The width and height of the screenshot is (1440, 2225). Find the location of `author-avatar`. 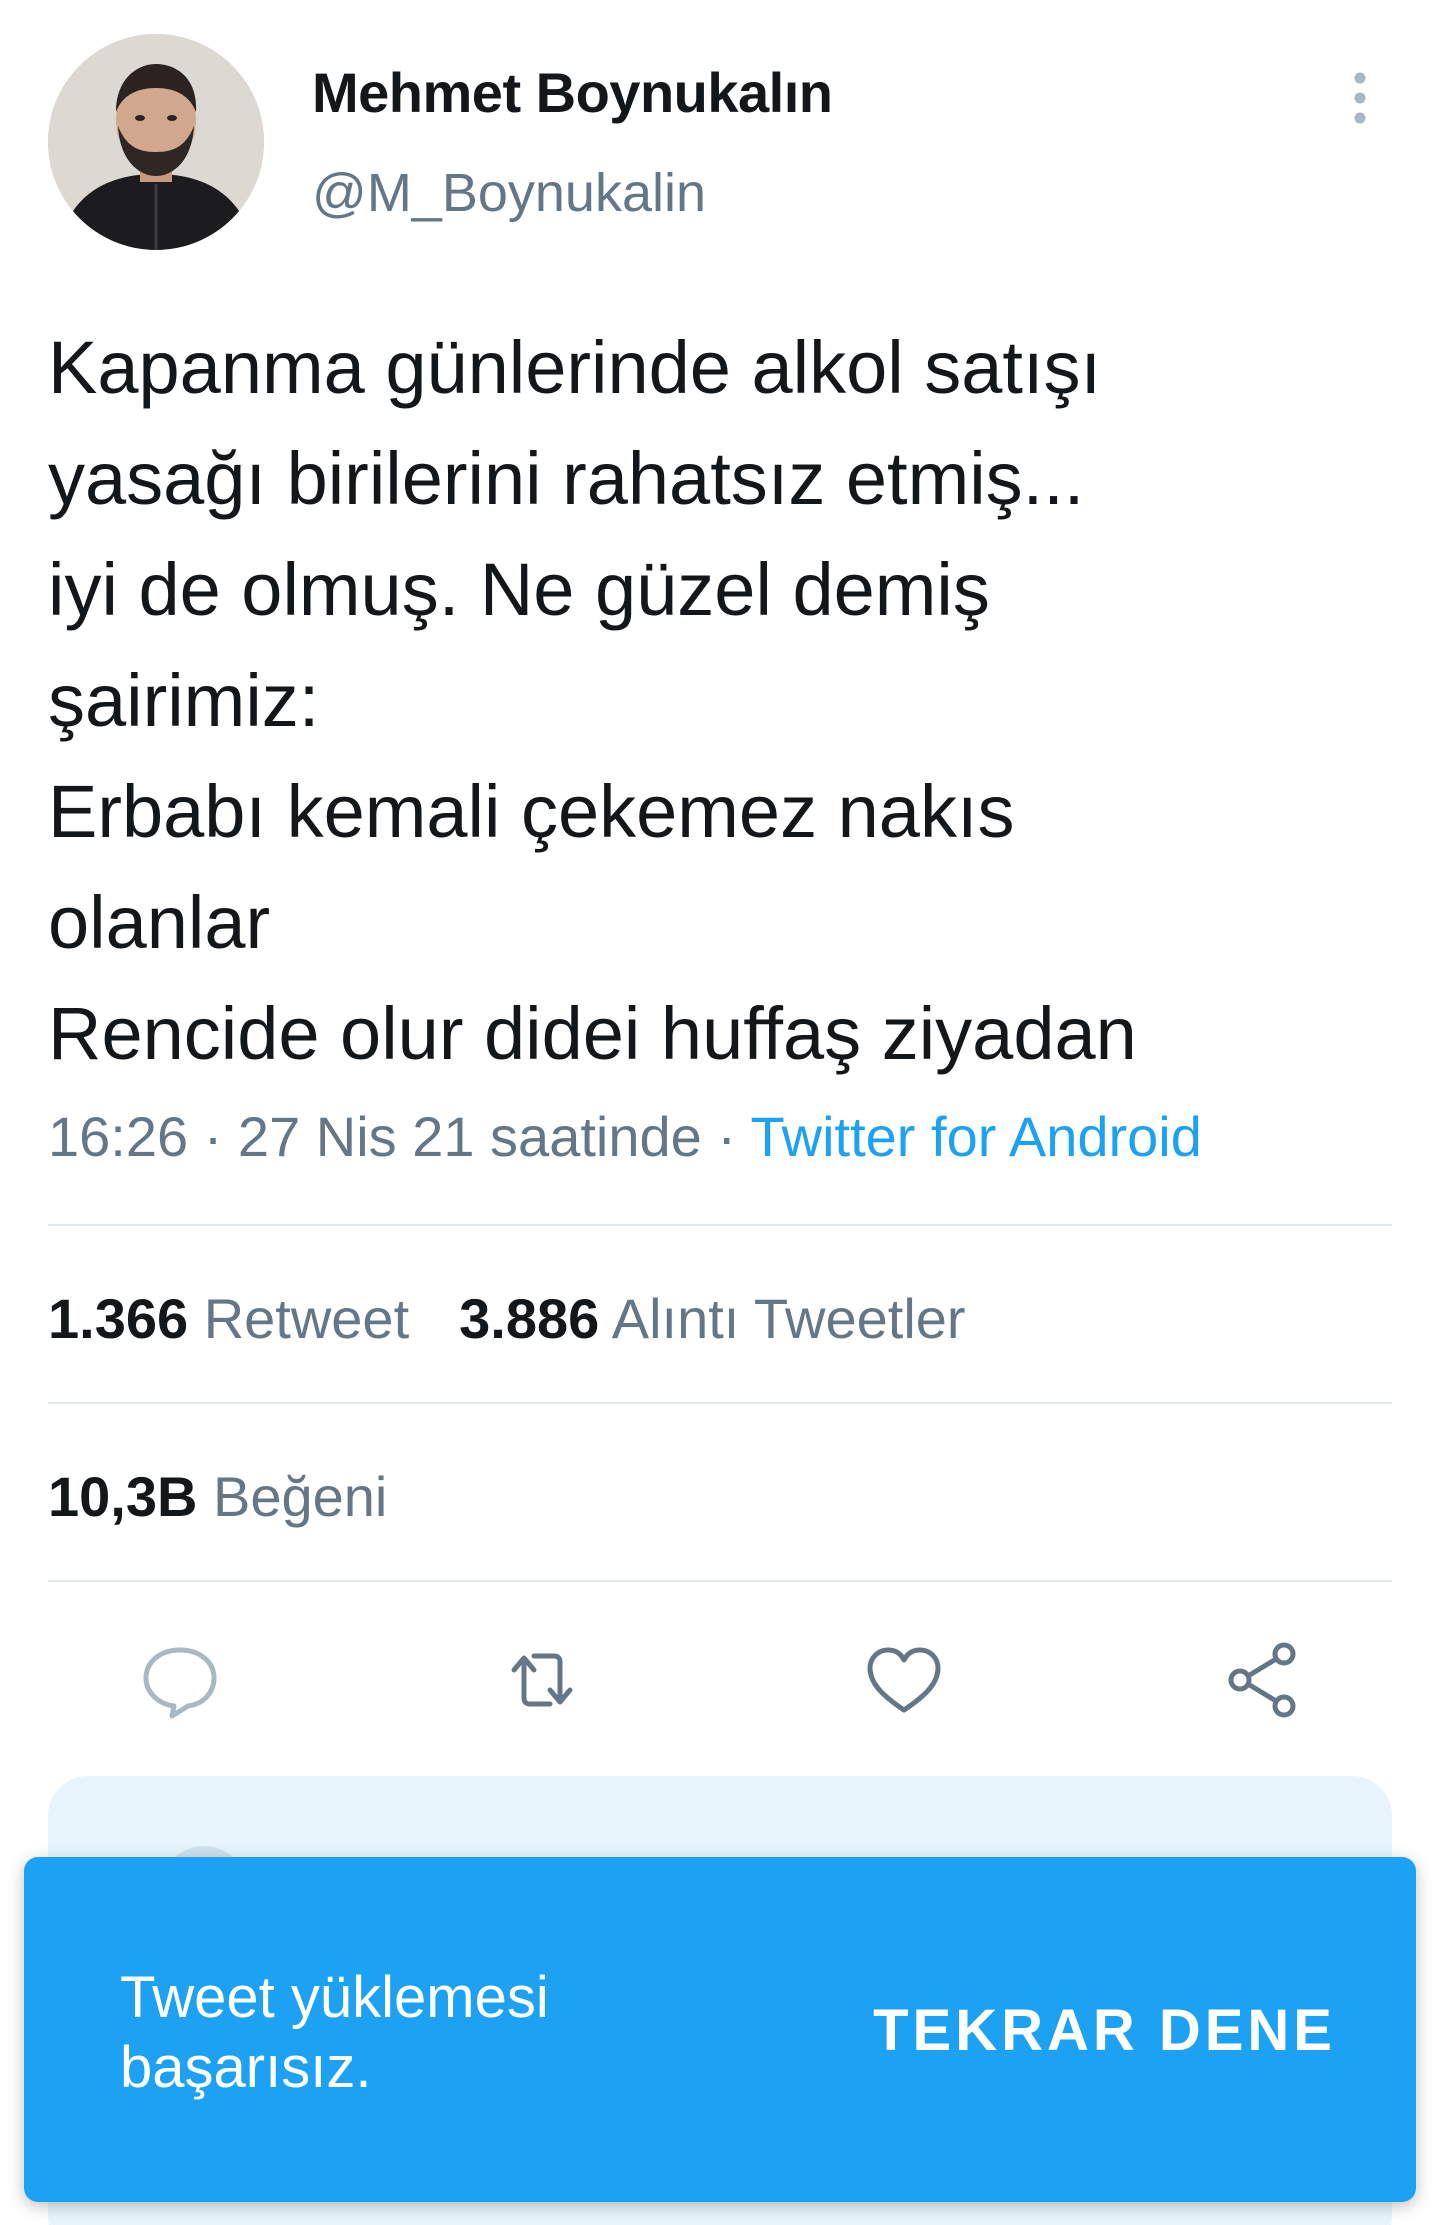

author-avatar is located at coordinates (156, 142).